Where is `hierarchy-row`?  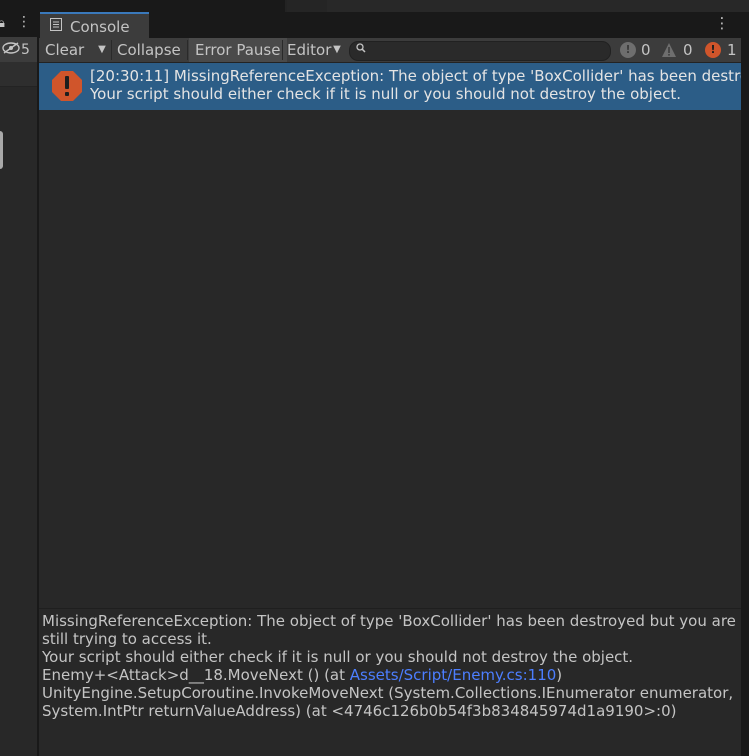 hierarchy-row is located at coordinates (18, 74).